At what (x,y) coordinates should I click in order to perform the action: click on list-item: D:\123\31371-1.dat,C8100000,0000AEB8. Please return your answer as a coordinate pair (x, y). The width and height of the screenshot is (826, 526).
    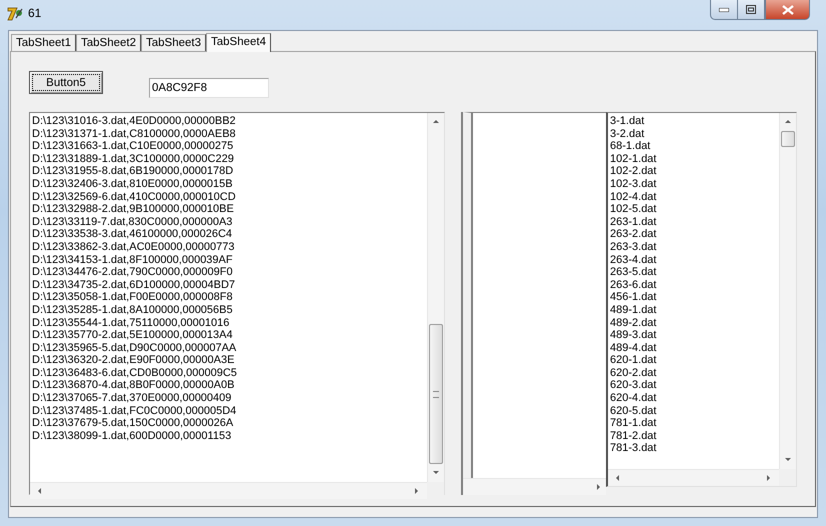
    Looking at the image, I should click on (228, 134).